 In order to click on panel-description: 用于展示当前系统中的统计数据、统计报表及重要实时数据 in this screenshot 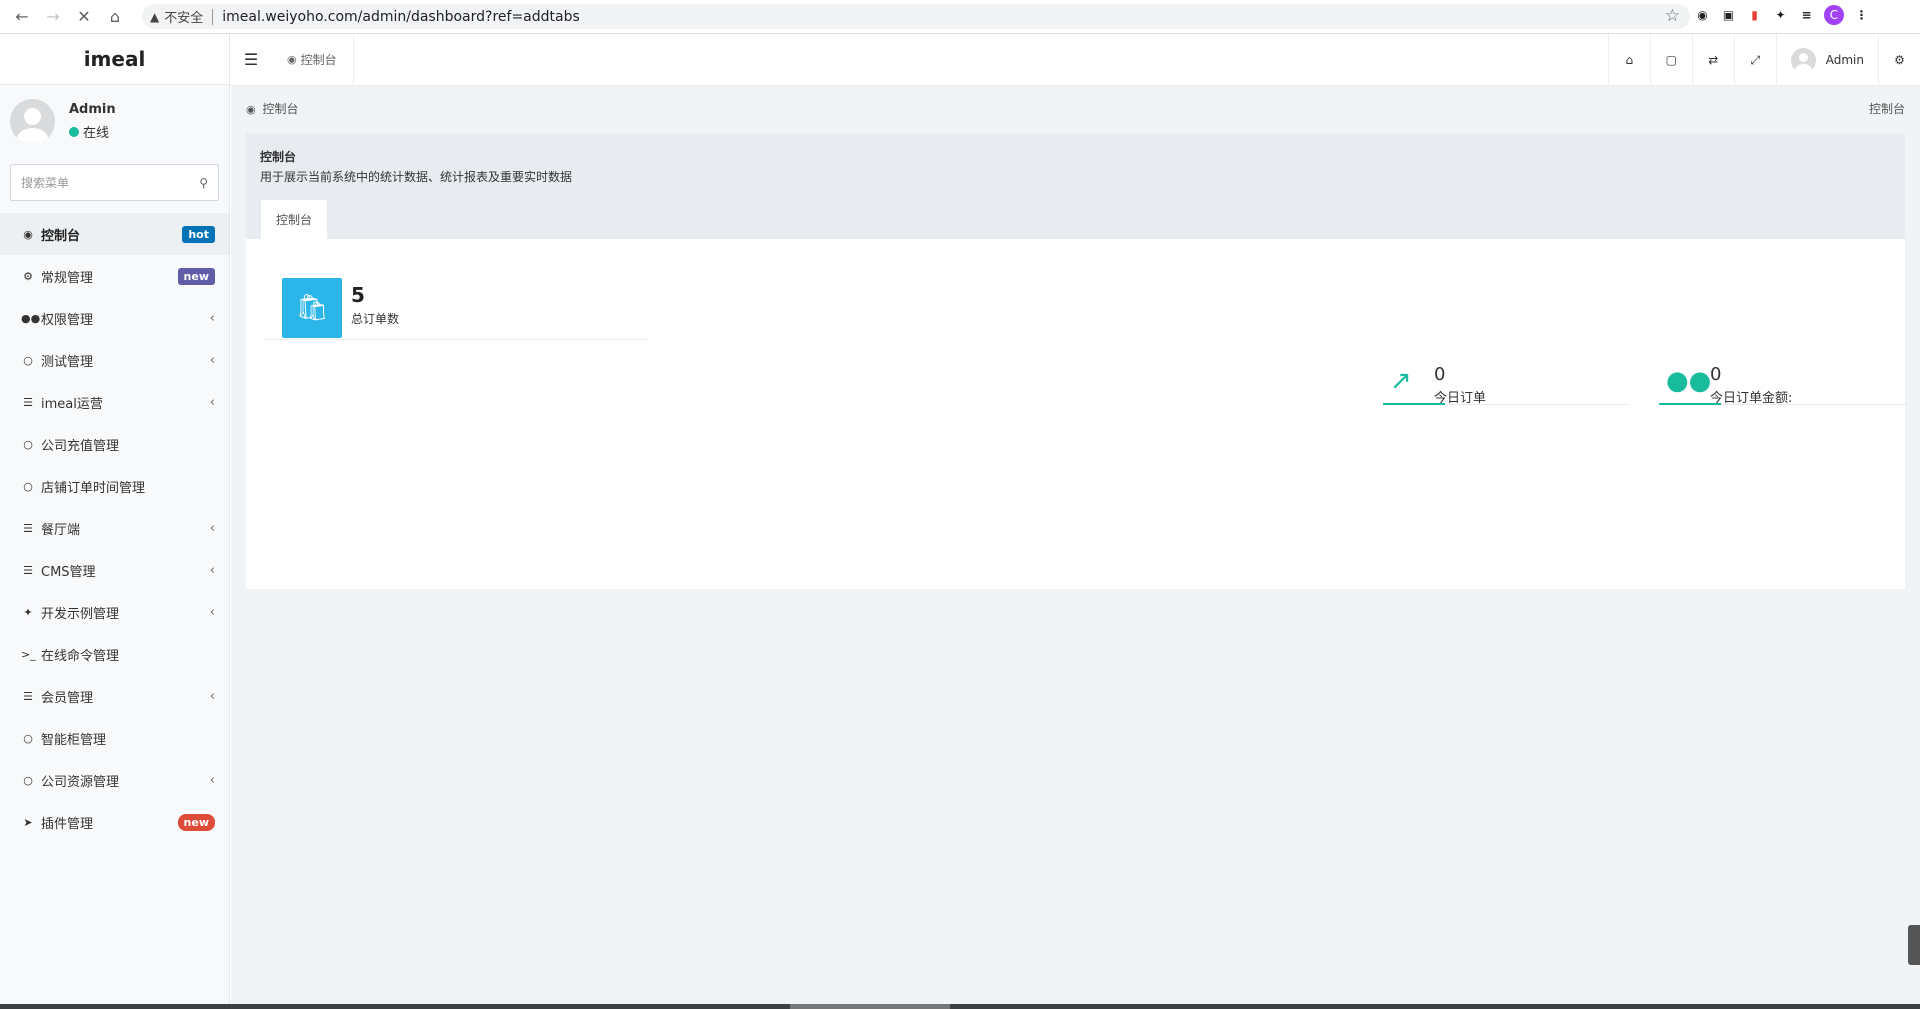, I will do `click(416, 177)`.